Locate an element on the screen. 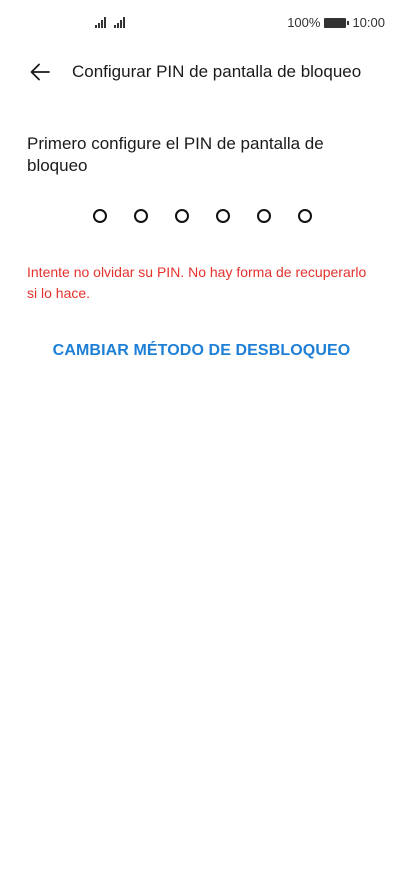 This screenshot has width=403, height=896. back-button is located at coordinates (40, 72).